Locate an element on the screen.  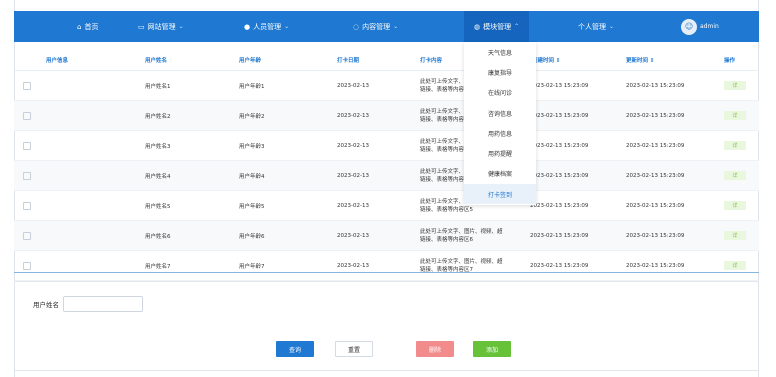
cell-user-age: 用户年龄2 is located at coordinates (252, 116).